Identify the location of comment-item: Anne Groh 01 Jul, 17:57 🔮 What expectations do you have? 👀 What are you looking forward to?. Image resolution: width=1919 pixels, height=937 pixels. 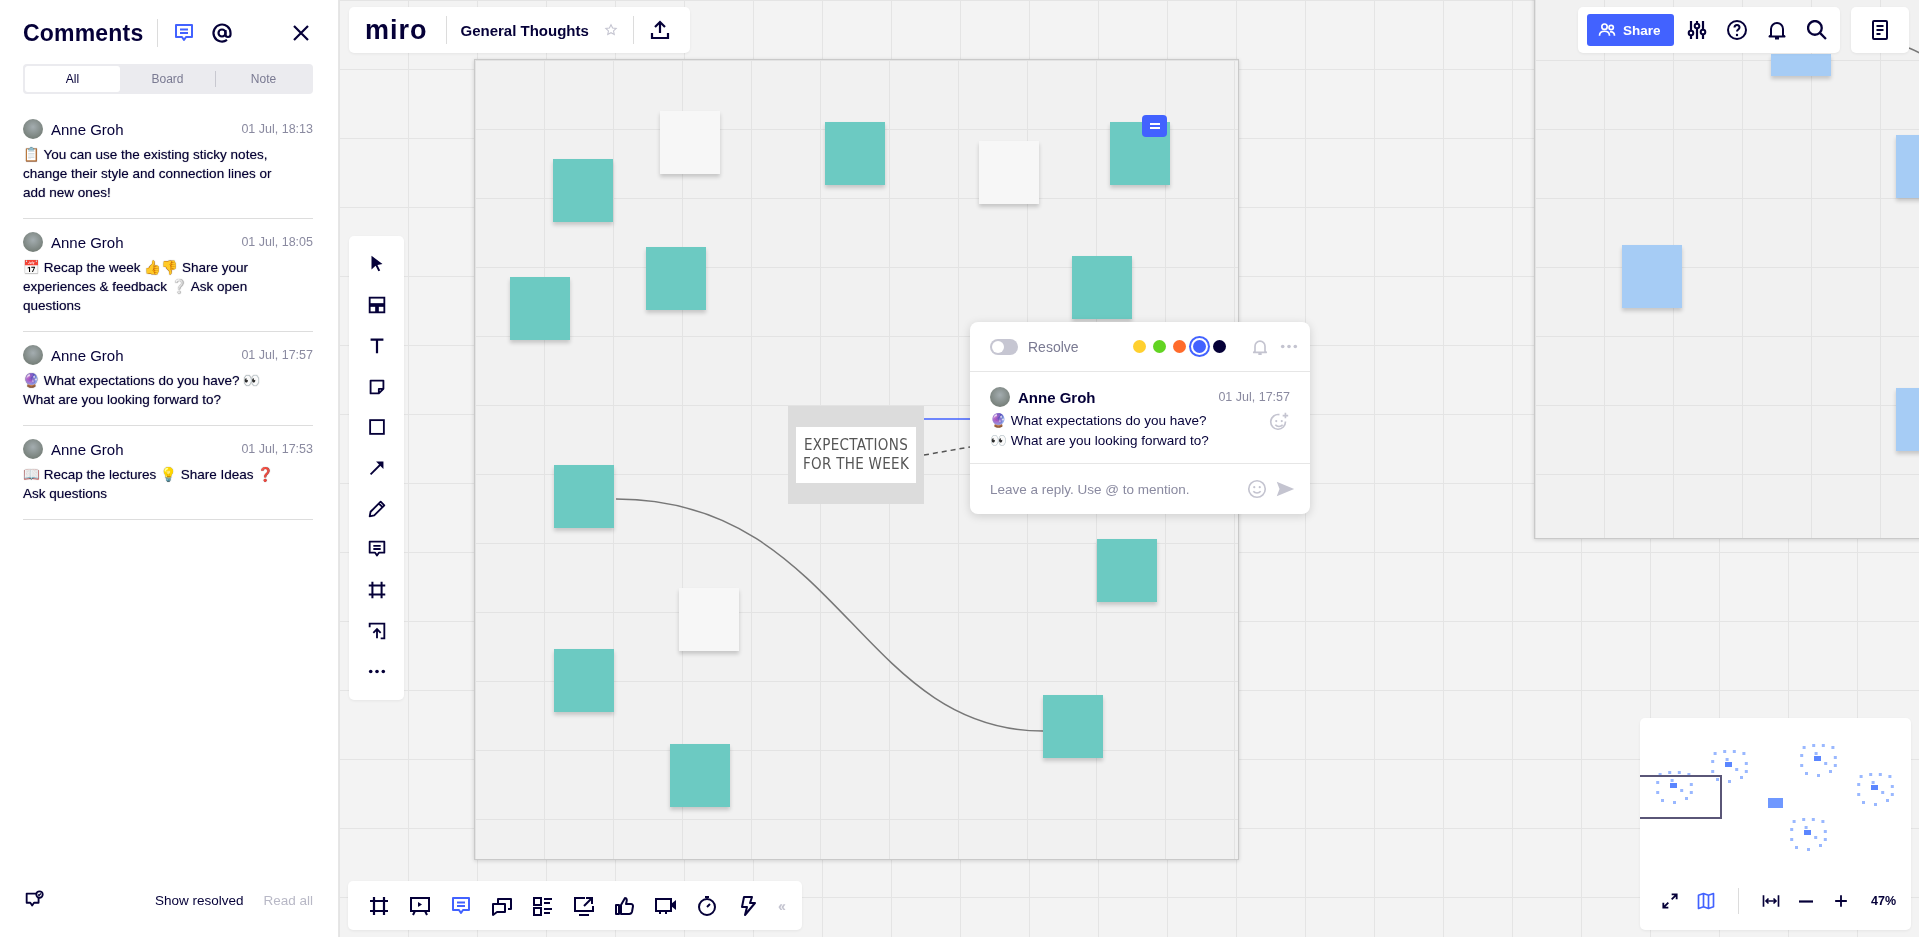
(168, 379).